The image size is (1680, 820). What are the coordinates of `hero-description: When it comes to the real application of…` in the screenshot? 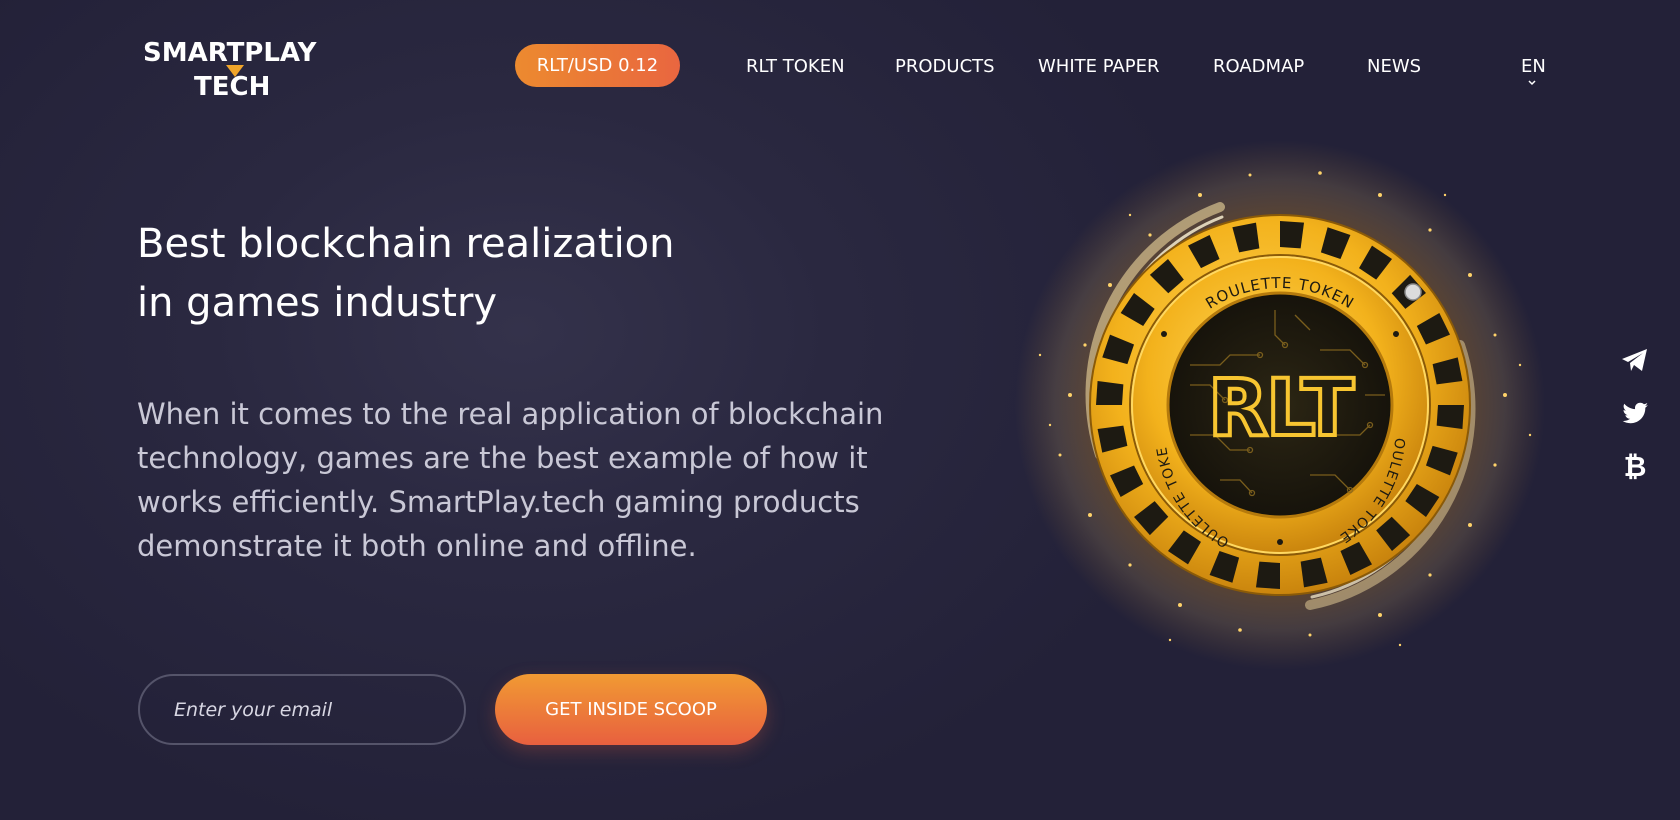 It's located at (552, 480).